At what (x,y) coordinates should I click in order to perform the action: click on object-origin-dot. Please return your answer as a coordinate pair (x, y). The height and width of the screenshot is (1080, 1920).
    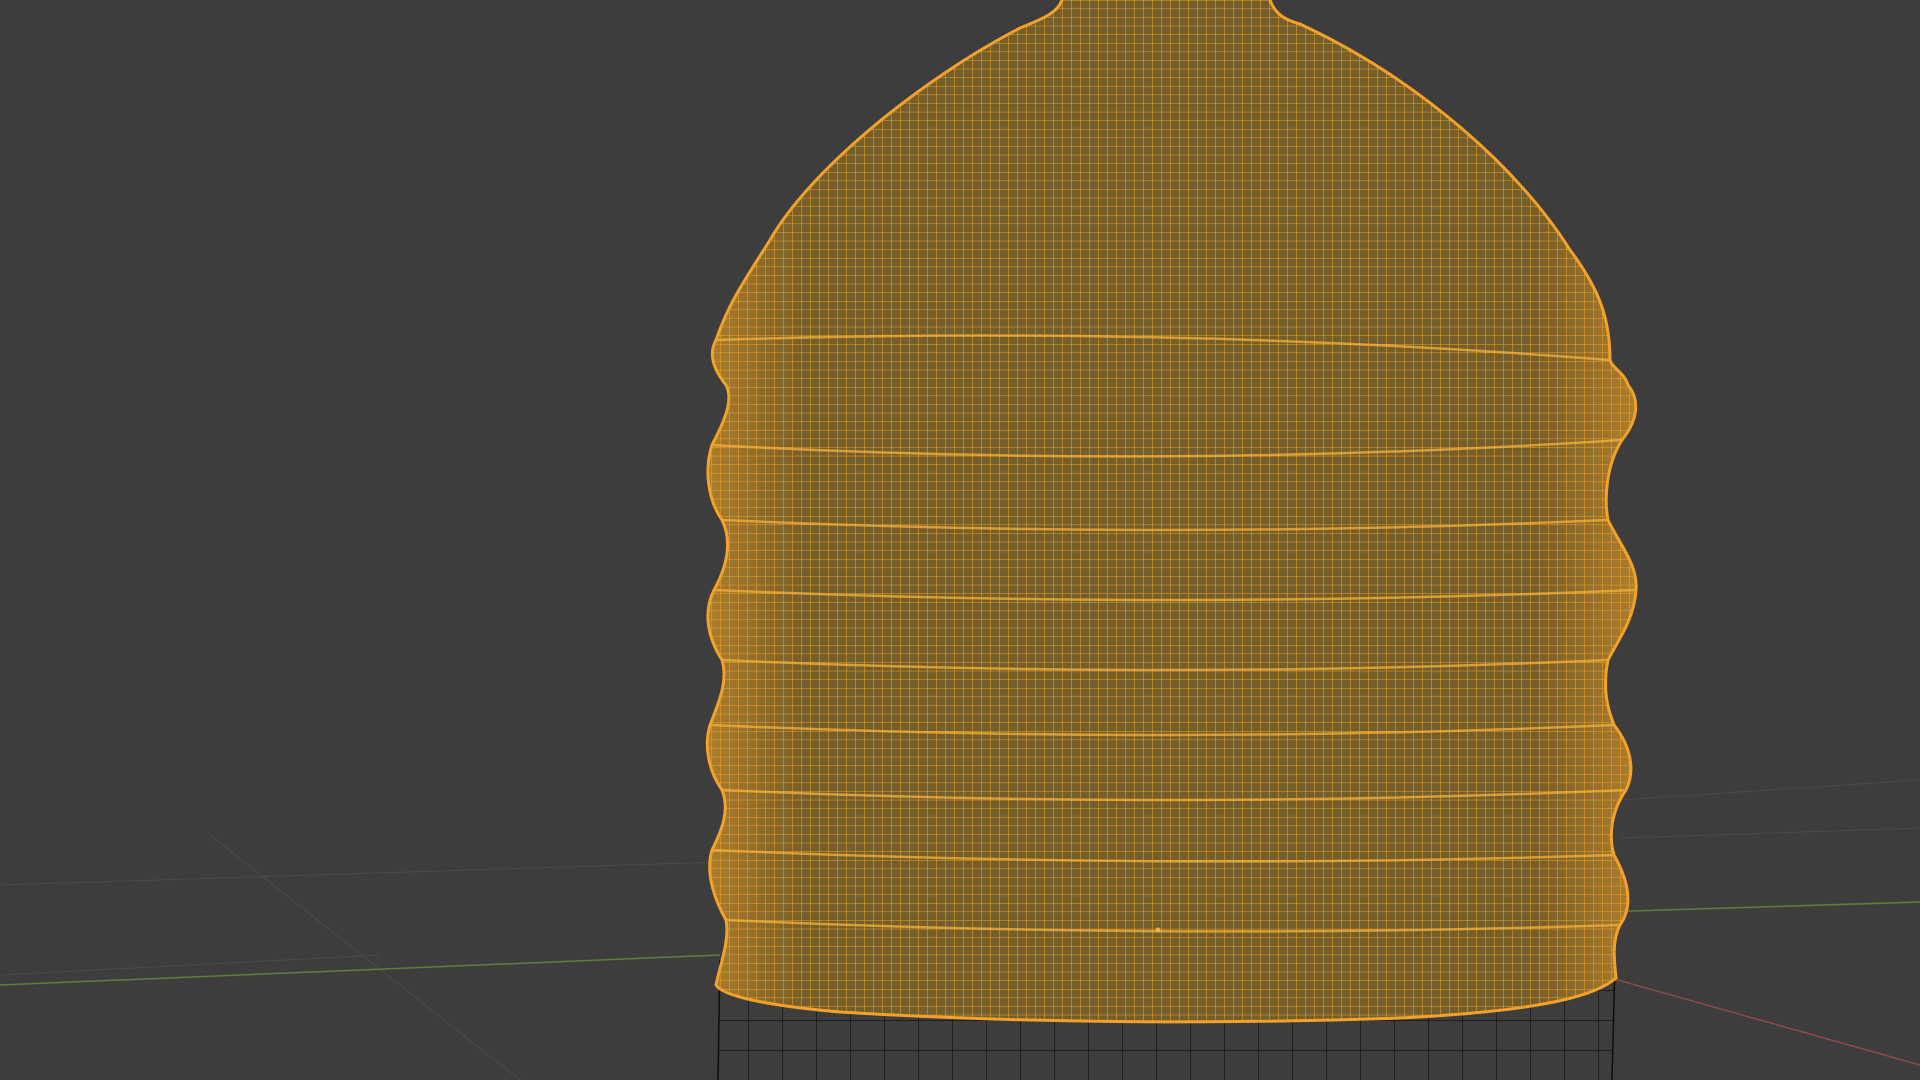
    Looking at the image, I should click on (1158, 930).